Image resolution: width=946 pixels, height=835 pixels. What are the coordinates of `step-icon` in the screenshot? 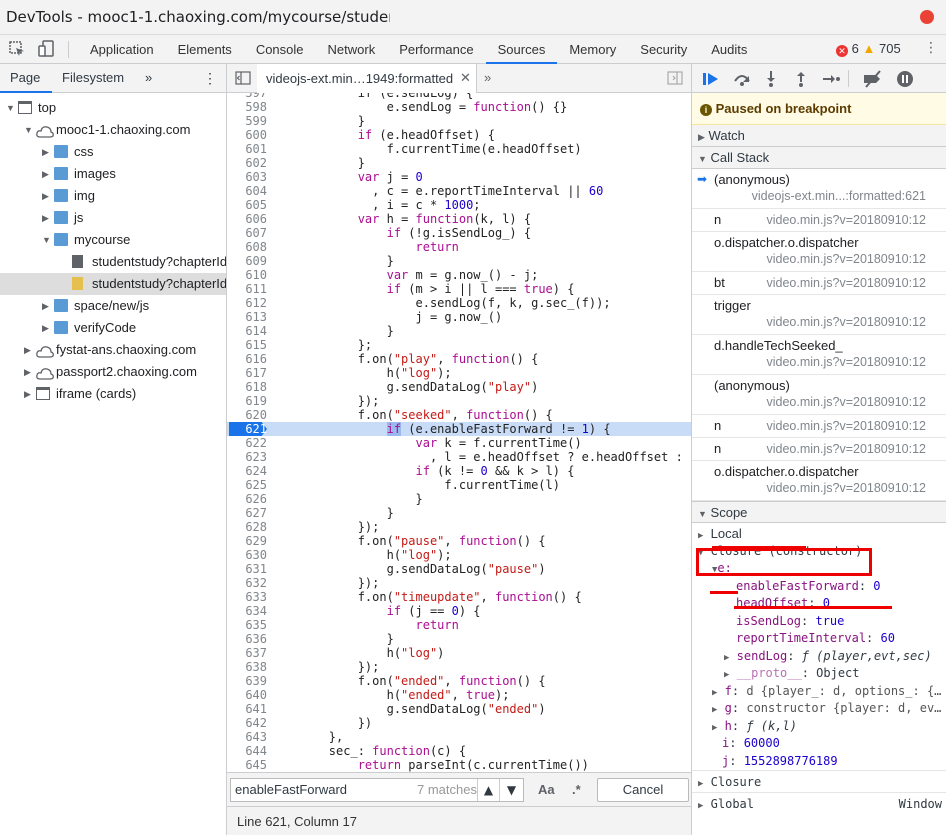 It's located at (831, 79).